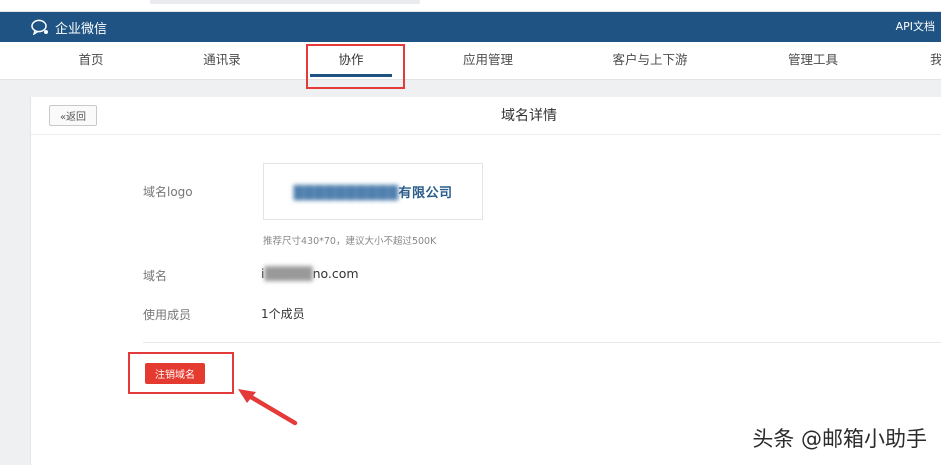  Describe the element at coordinates (915, 27) in the screenshot. I see `api-doc-link: API文档` at that location.